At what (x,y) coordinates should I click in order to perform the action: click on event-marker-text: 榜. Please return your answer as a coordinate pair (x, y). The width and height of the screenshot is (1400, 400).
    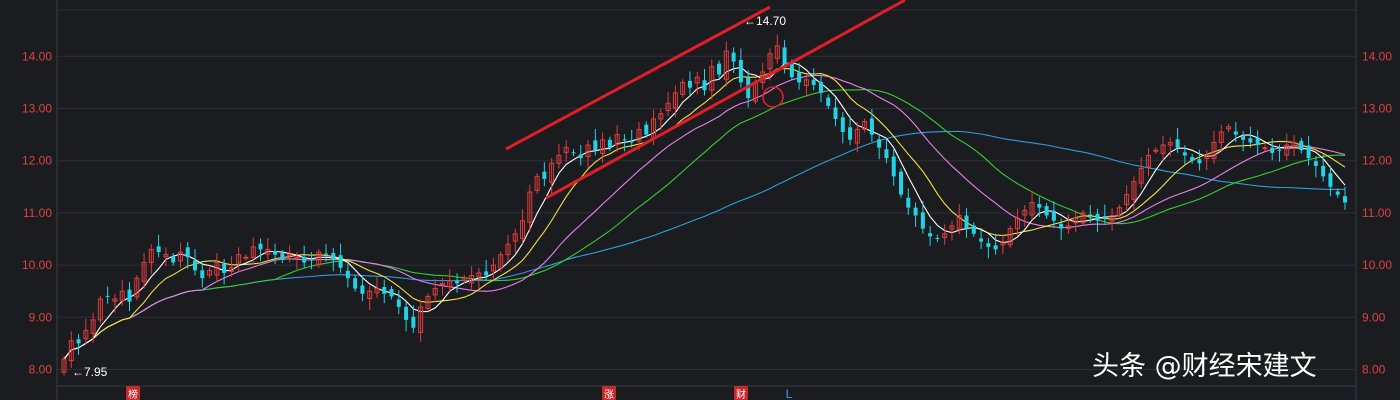
    Looking at the image, I should click on (133, 394).